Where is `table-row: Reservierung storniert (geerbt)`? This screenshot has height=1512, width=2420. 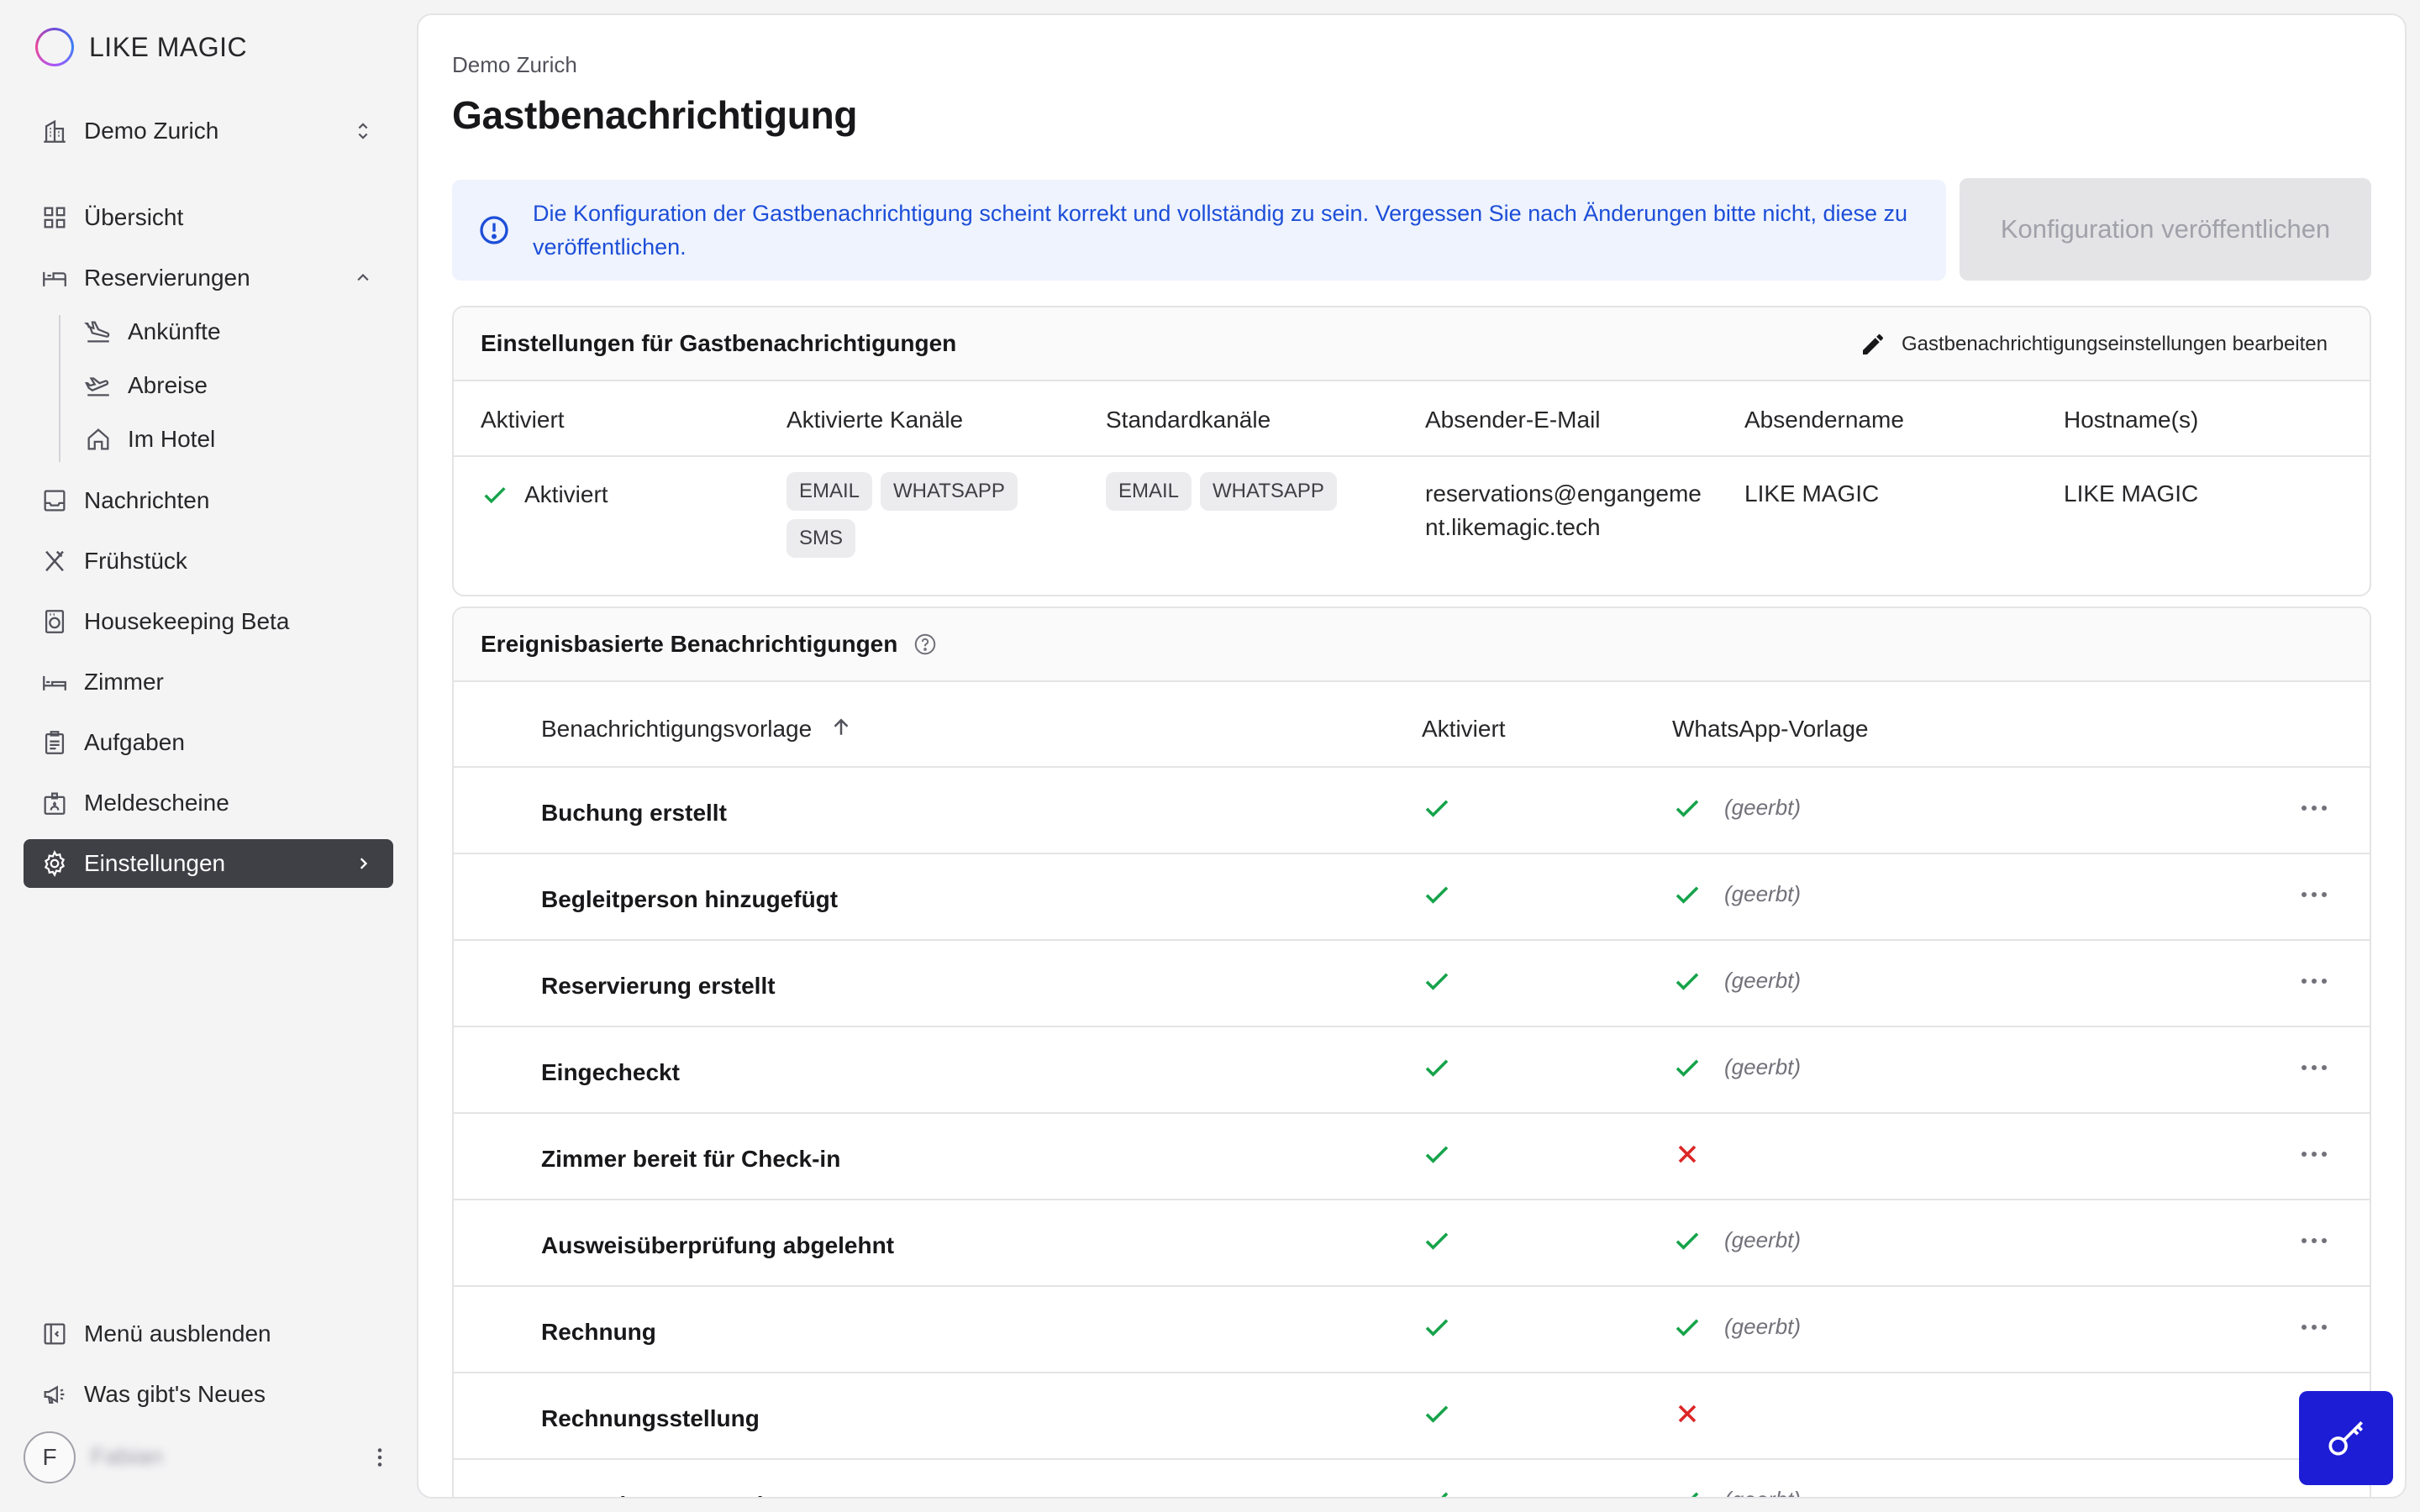 table-row: Reservierung storniert (geerbt) is located at coordinates (1412, 1478).